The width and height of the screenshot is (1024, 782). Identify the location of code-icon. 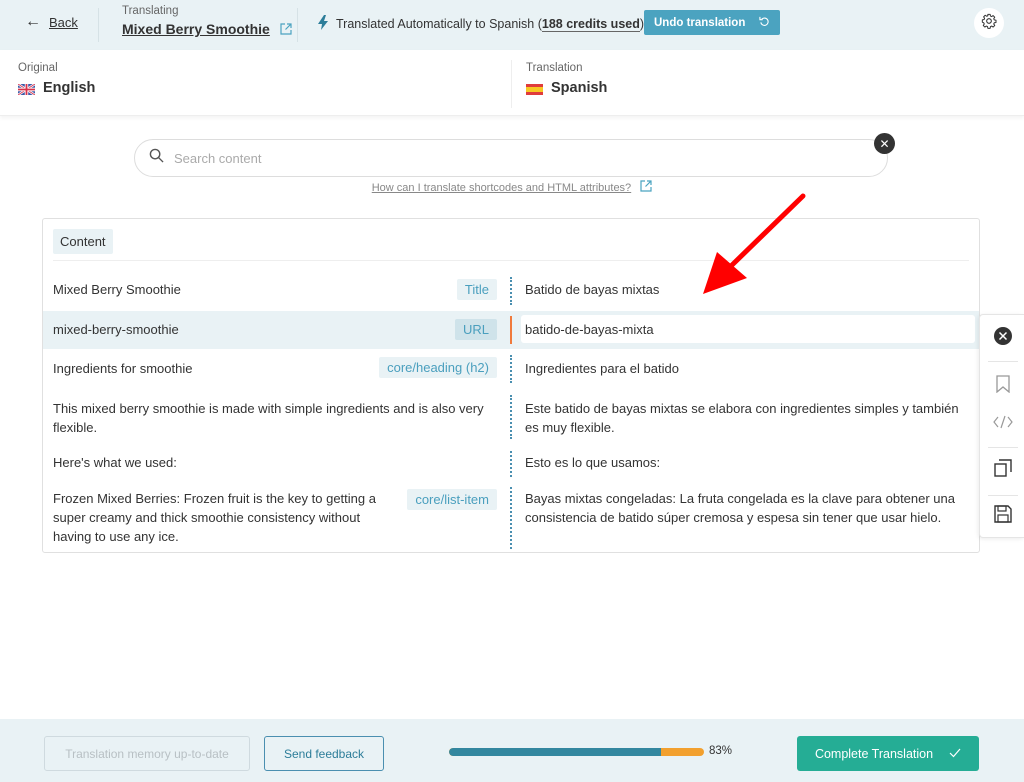
(1002, 424).